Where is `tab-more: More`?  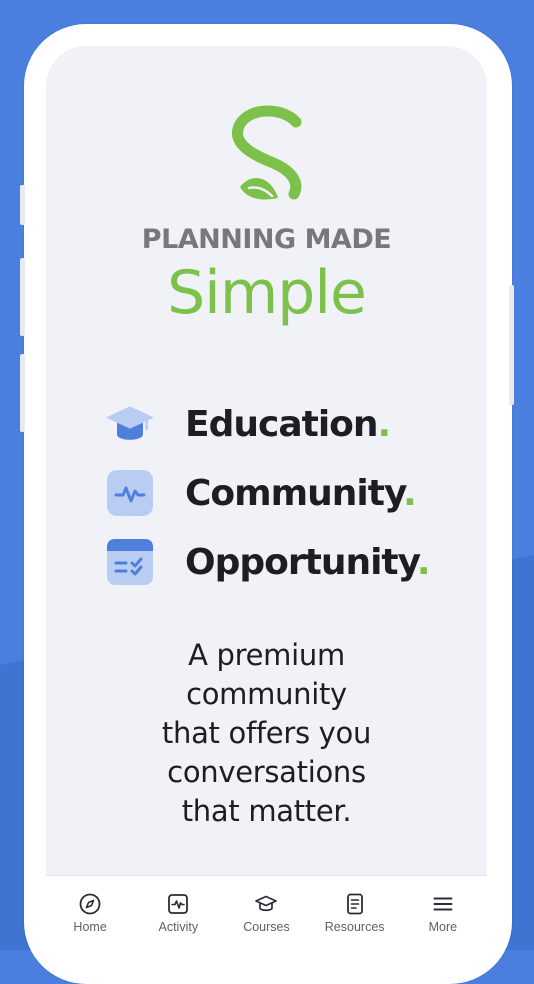 tab-more: More is located at coordinates (443, 913).